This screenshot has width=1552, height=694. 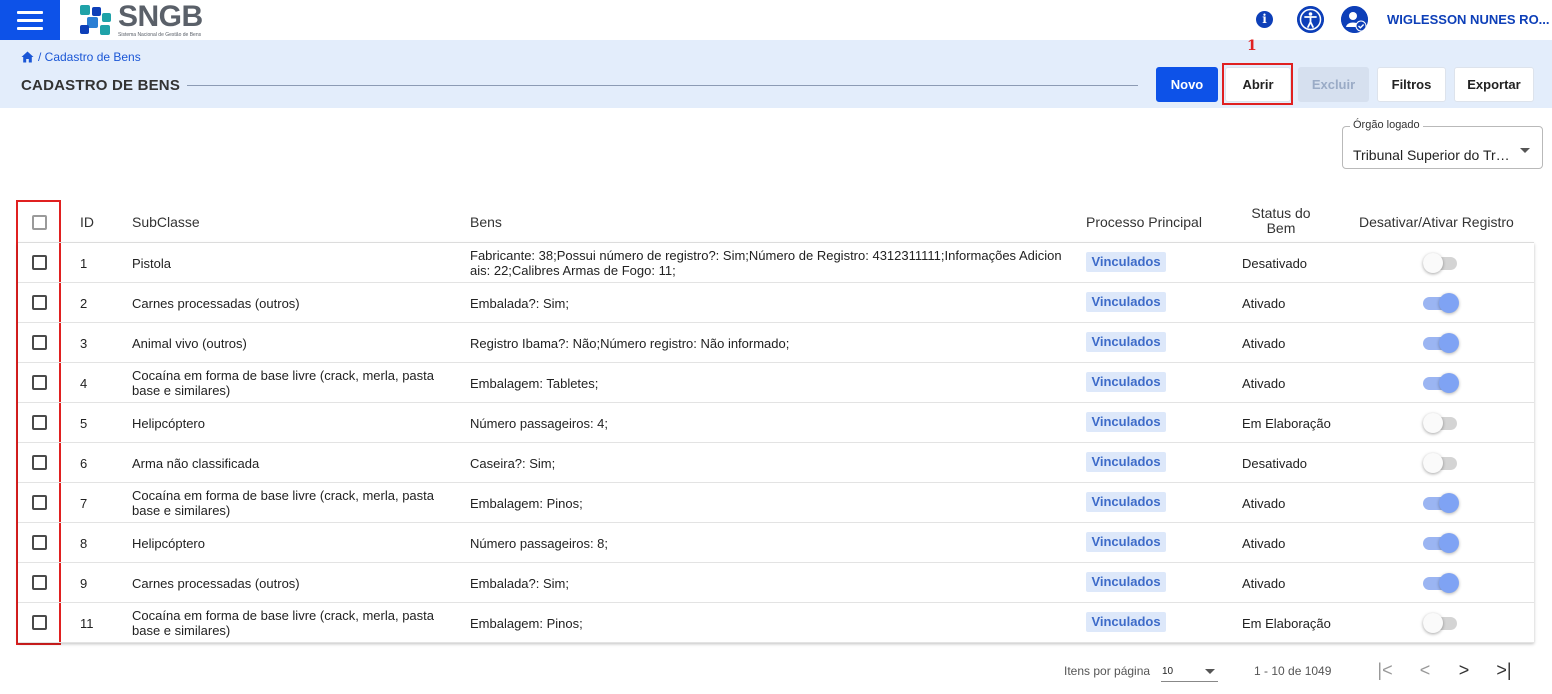 I want to click on cell-subclasse: Animal vivo (outros), so click(x=189, y=343).